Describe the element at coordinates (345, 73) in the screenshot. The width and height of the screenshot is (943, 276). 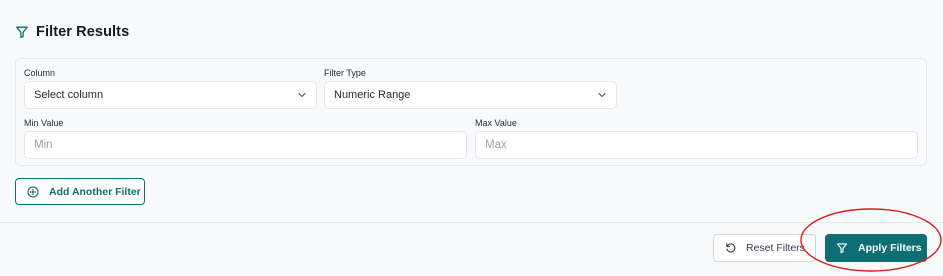
I see `filter-type-label: Filter Type` at that location.